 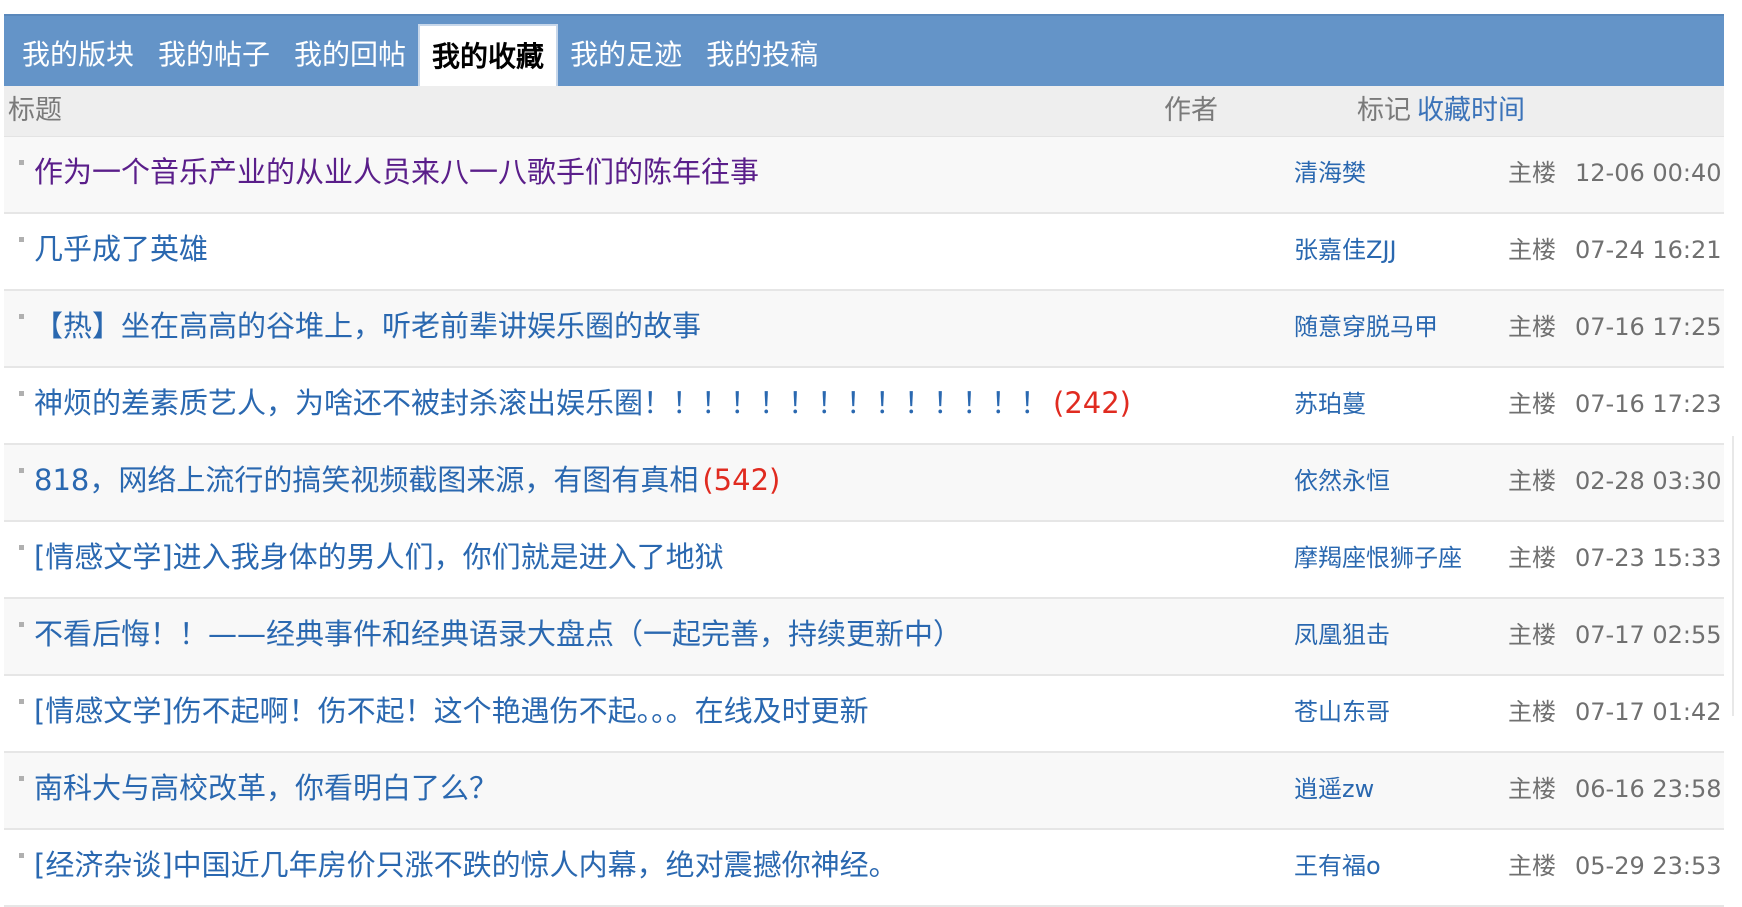 I want to click on post-title-text: [情感文学]进入我身体的男人们，你们就是进入了地狱, so click(x=379, y=557).